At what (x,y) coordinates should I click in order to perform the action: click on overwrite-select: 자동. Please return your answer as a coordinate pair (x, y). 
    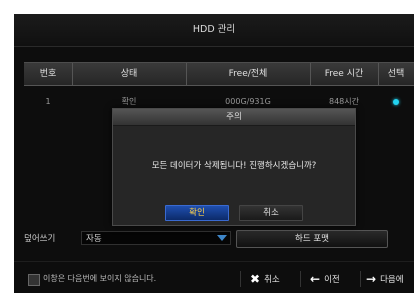
    Looking at the image, I should click on (156, 238).